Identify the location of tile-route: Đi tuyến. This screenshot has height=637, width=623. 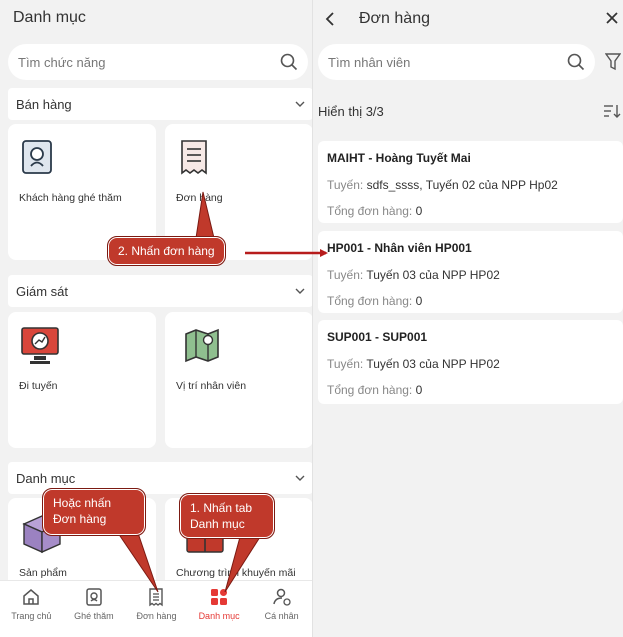
(82, 380).